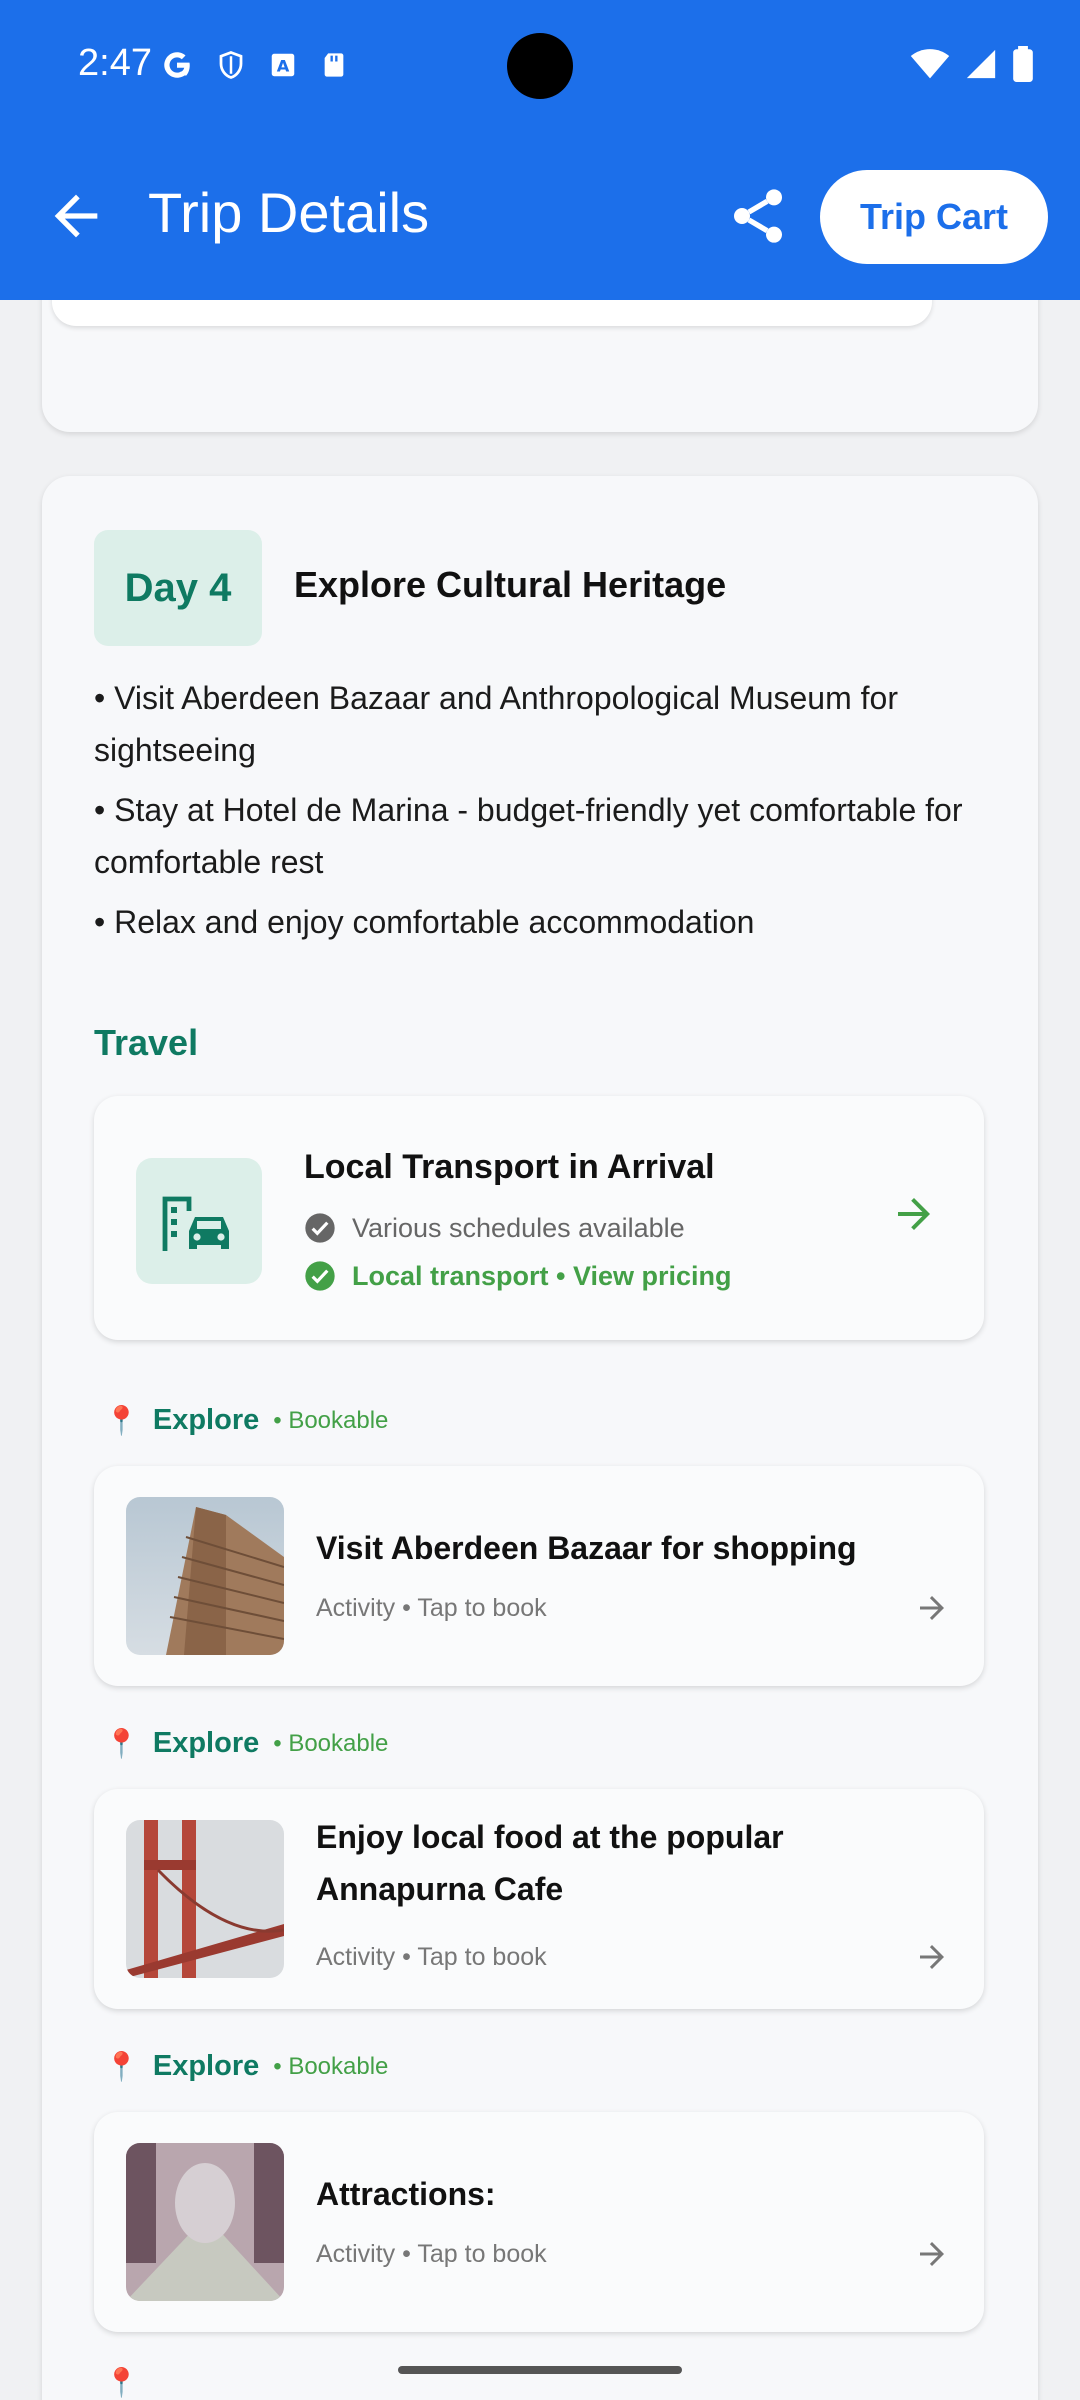  I want to click on camera-cutout, so click(540, 66).